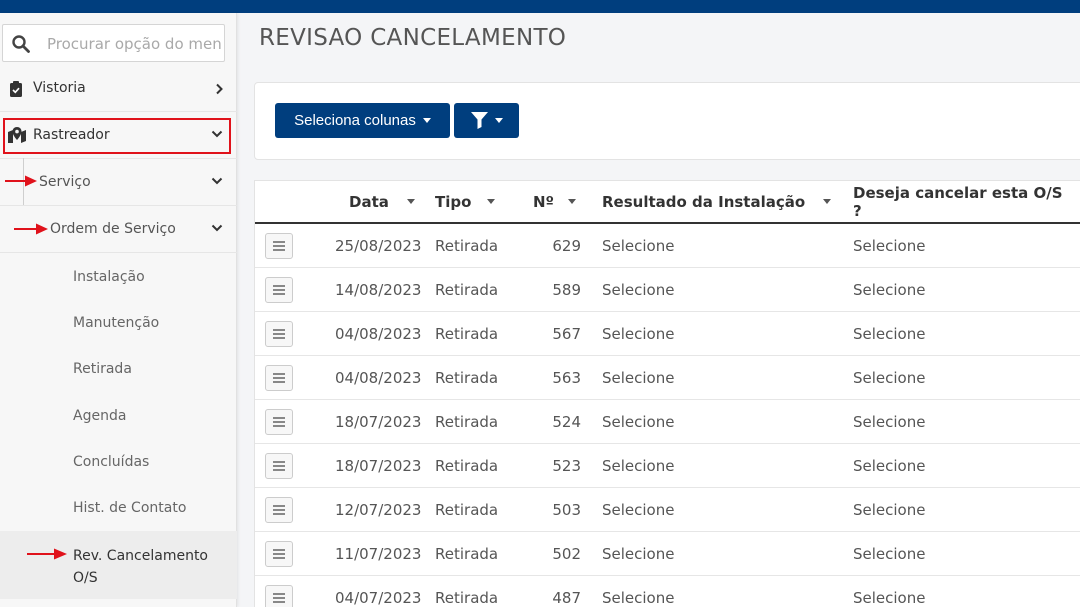 The width and height of the screenshot is (1080, 607). I want to click on cell-numero: 629, so click(566, 246).